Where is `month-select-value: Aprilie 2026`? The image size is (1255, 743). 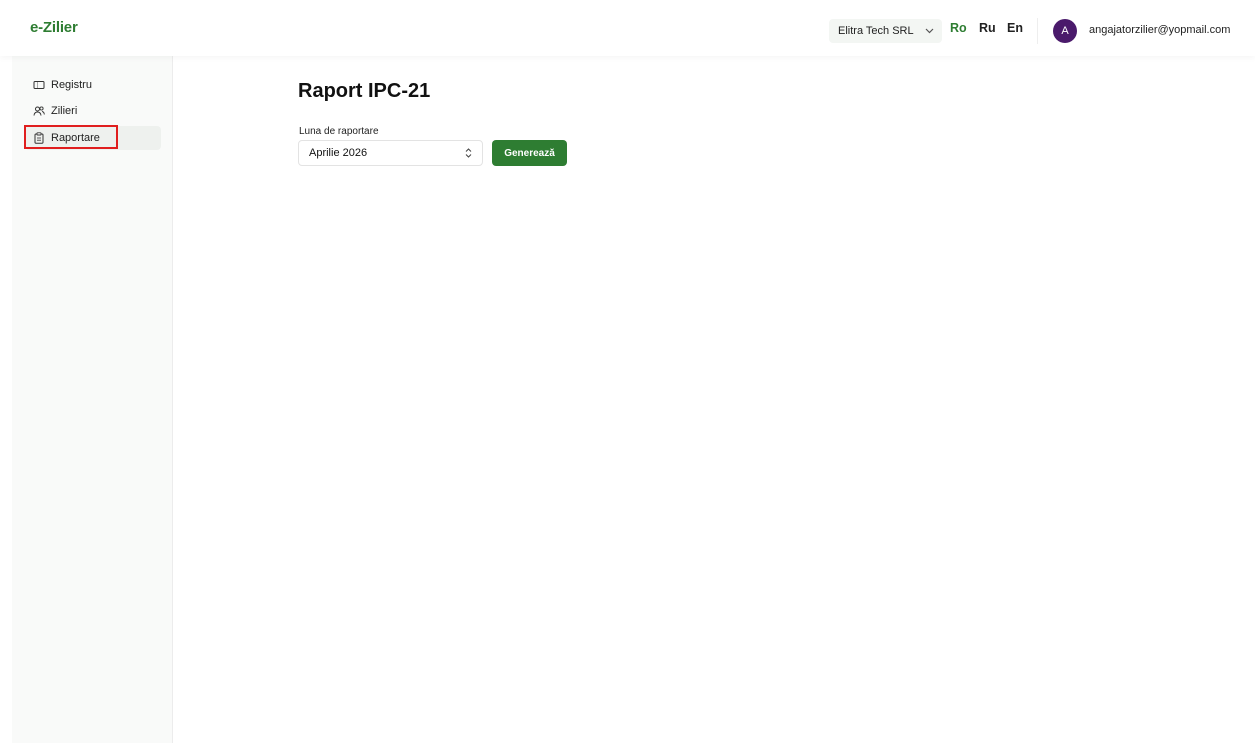
month-select-value: Aprilie 2026 is located at coordinates (338, 153).